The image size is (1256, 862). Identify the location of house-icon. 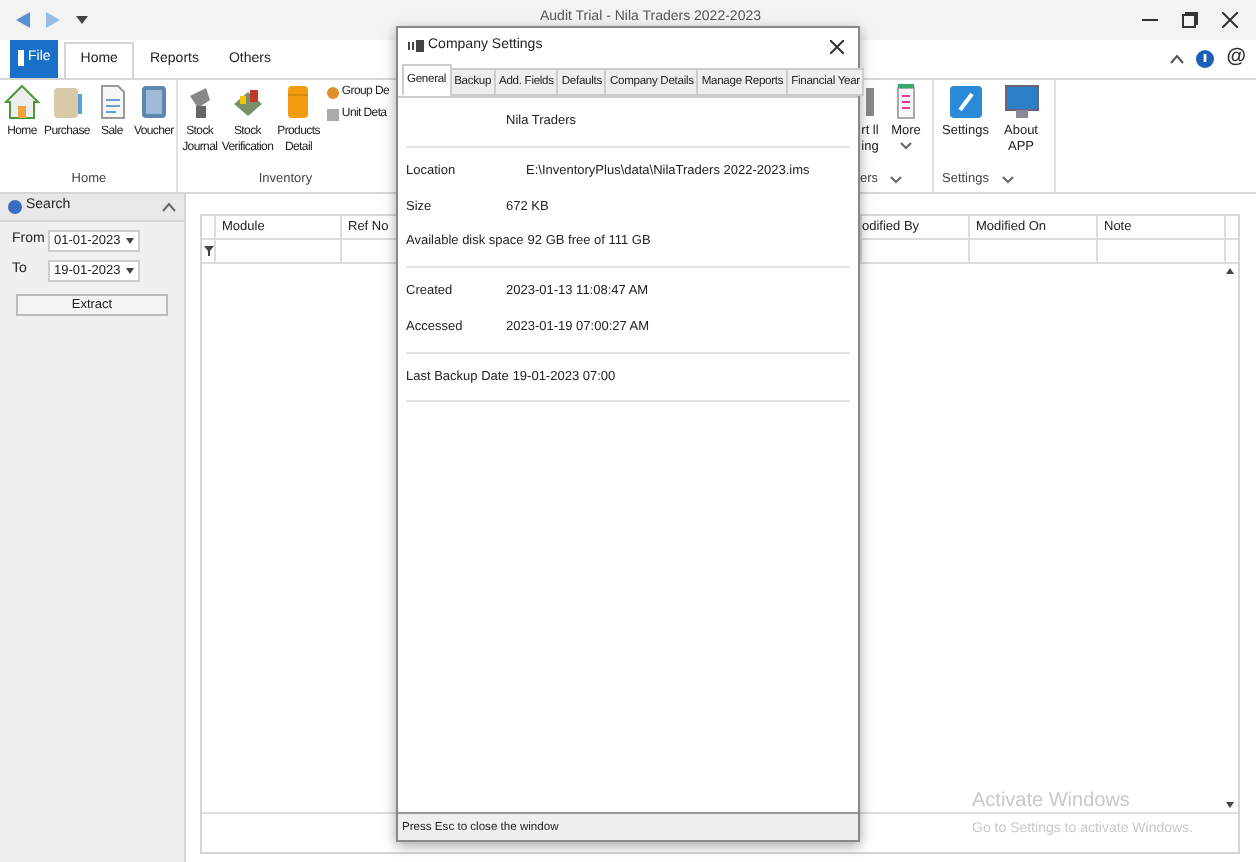
(22, 102).